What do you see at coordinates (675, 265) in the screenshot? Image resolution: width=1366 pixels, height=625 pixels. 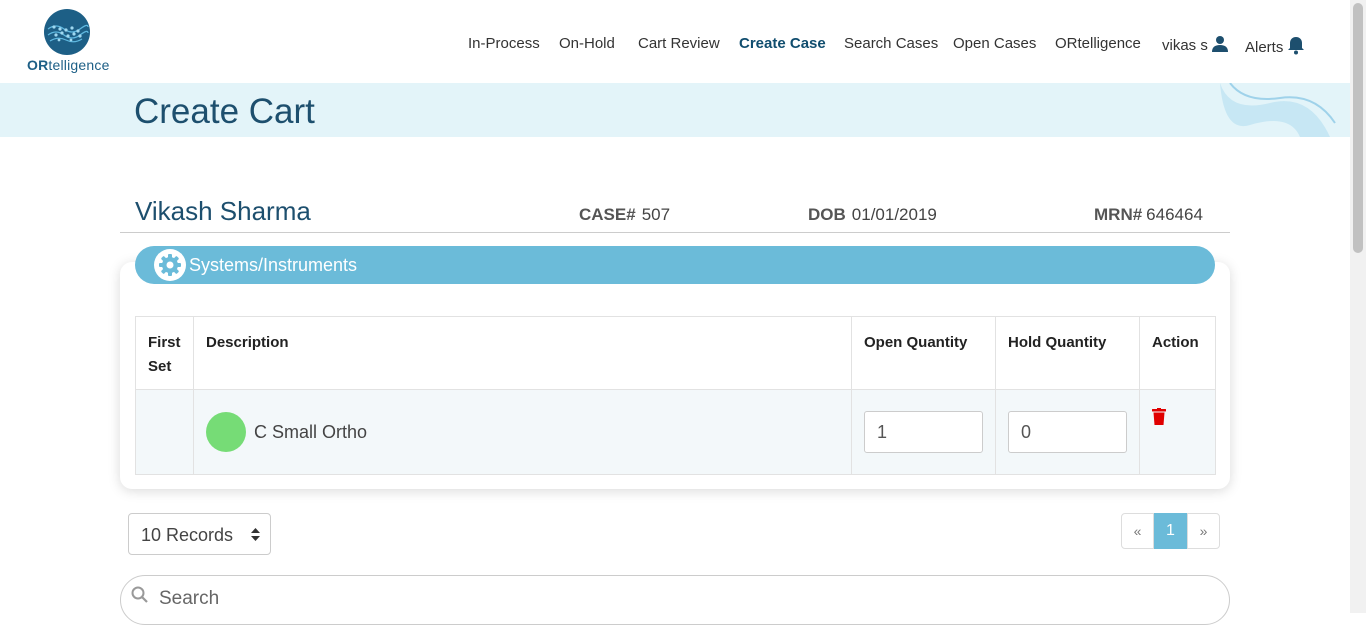 I see `section-header: Systems/Instruments` at bounding box center [675, 265].